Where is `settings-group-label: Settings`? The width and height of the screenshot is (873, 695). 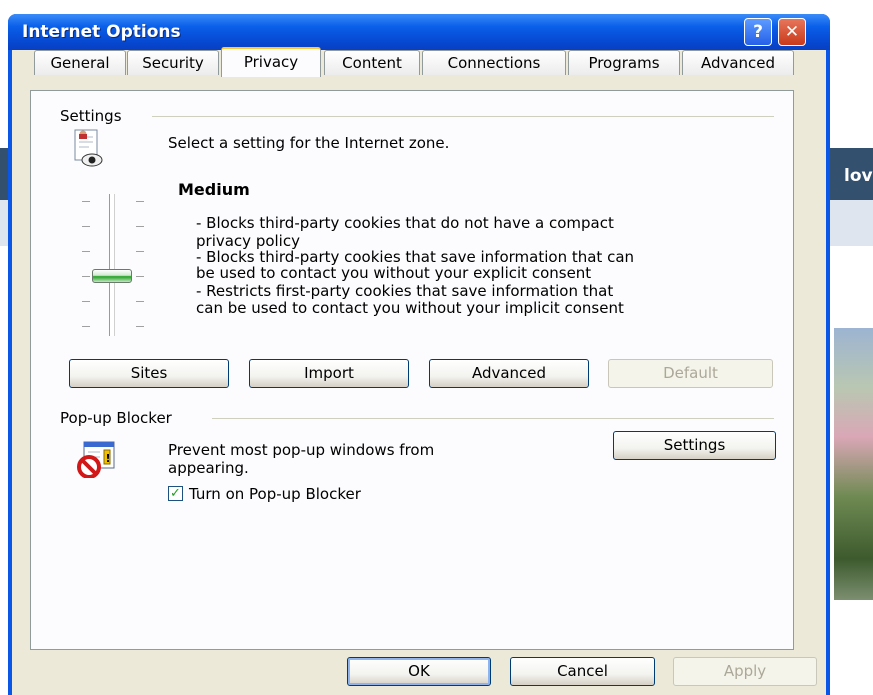
settings-group-label: Settings is located at coordinates (94, 116).